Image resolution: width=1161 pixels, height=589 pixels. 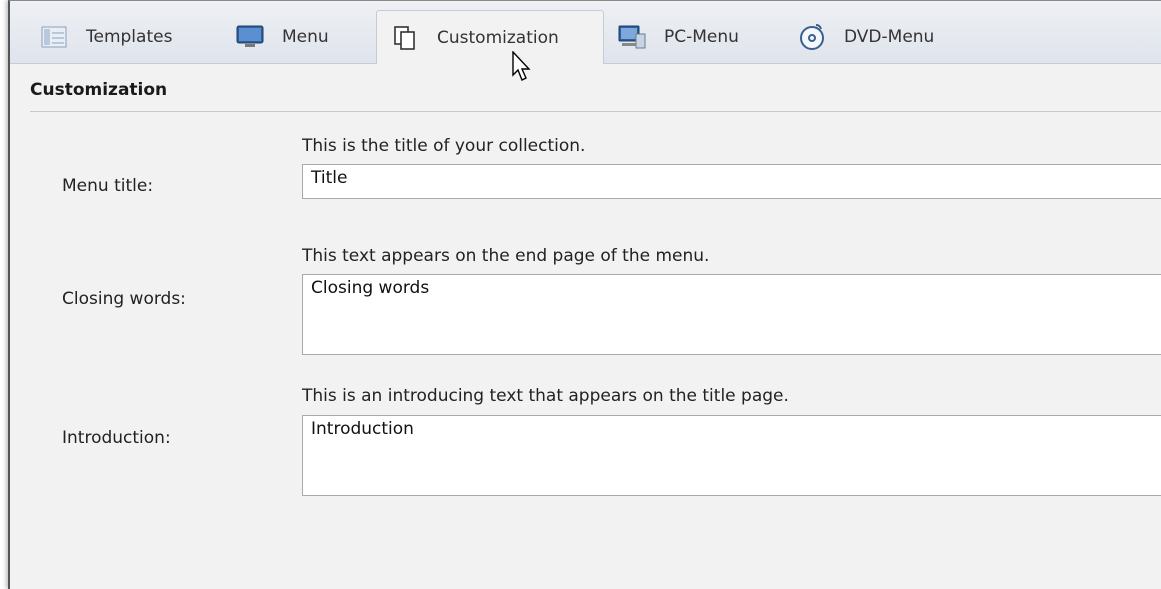 I want to click on section-divider, so click(x=595, y=111).